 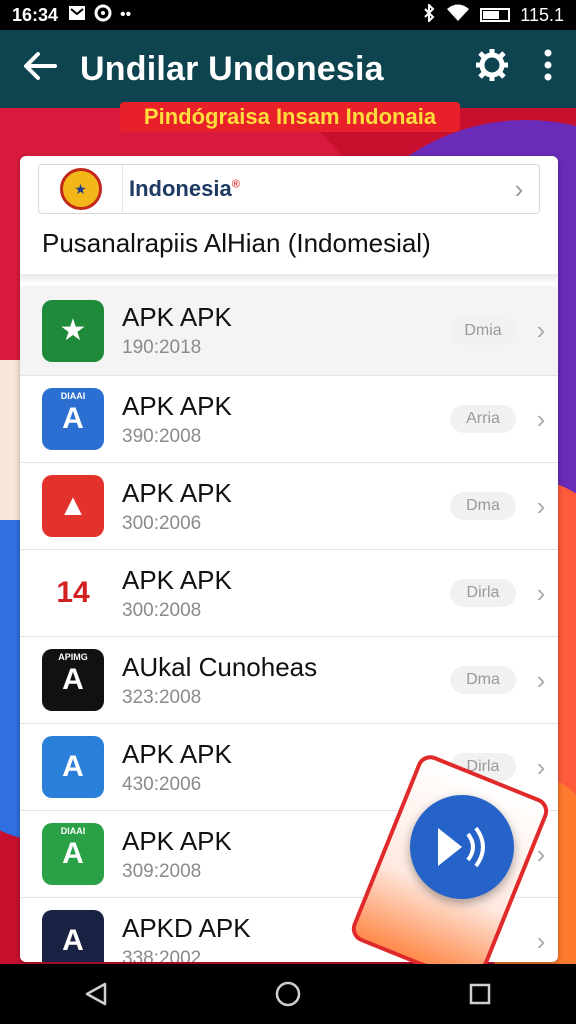 What do you see at coordinates (162, 784) in the screenshot?
I see `app-meta: 430:2006` at bounding box center [162, 784].